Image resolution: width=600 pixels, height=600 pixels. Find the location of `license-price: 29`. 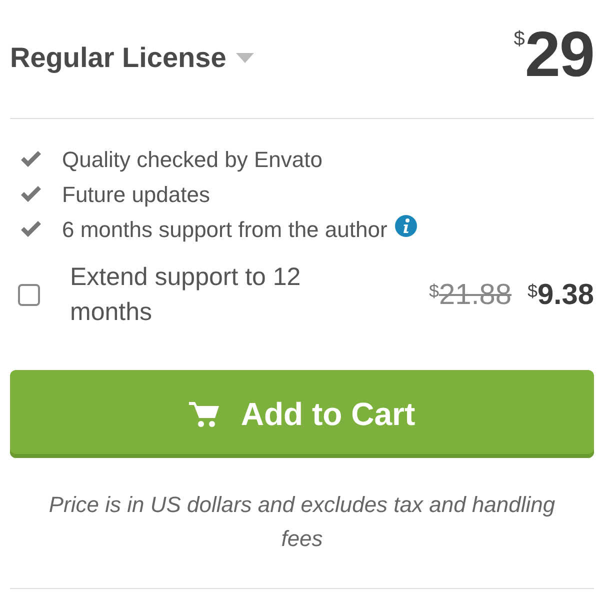

license-price: 29 is located at coordinates (559, 54).